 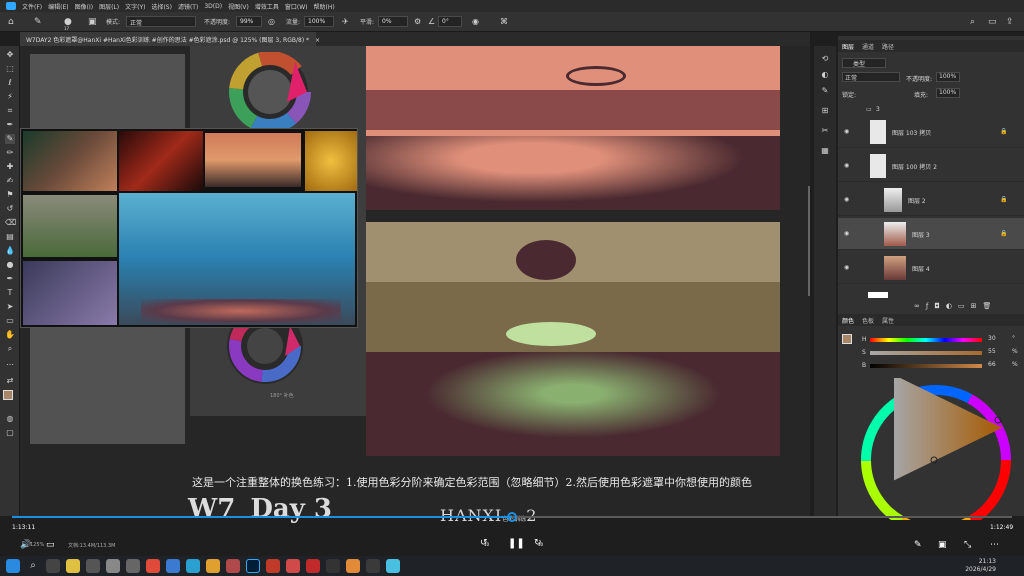 What do you see at coordinates (931, 200) in the screenshot?
I see `layer-row: ◉ 图层 2 🔒` at bounding box center [931, 200].